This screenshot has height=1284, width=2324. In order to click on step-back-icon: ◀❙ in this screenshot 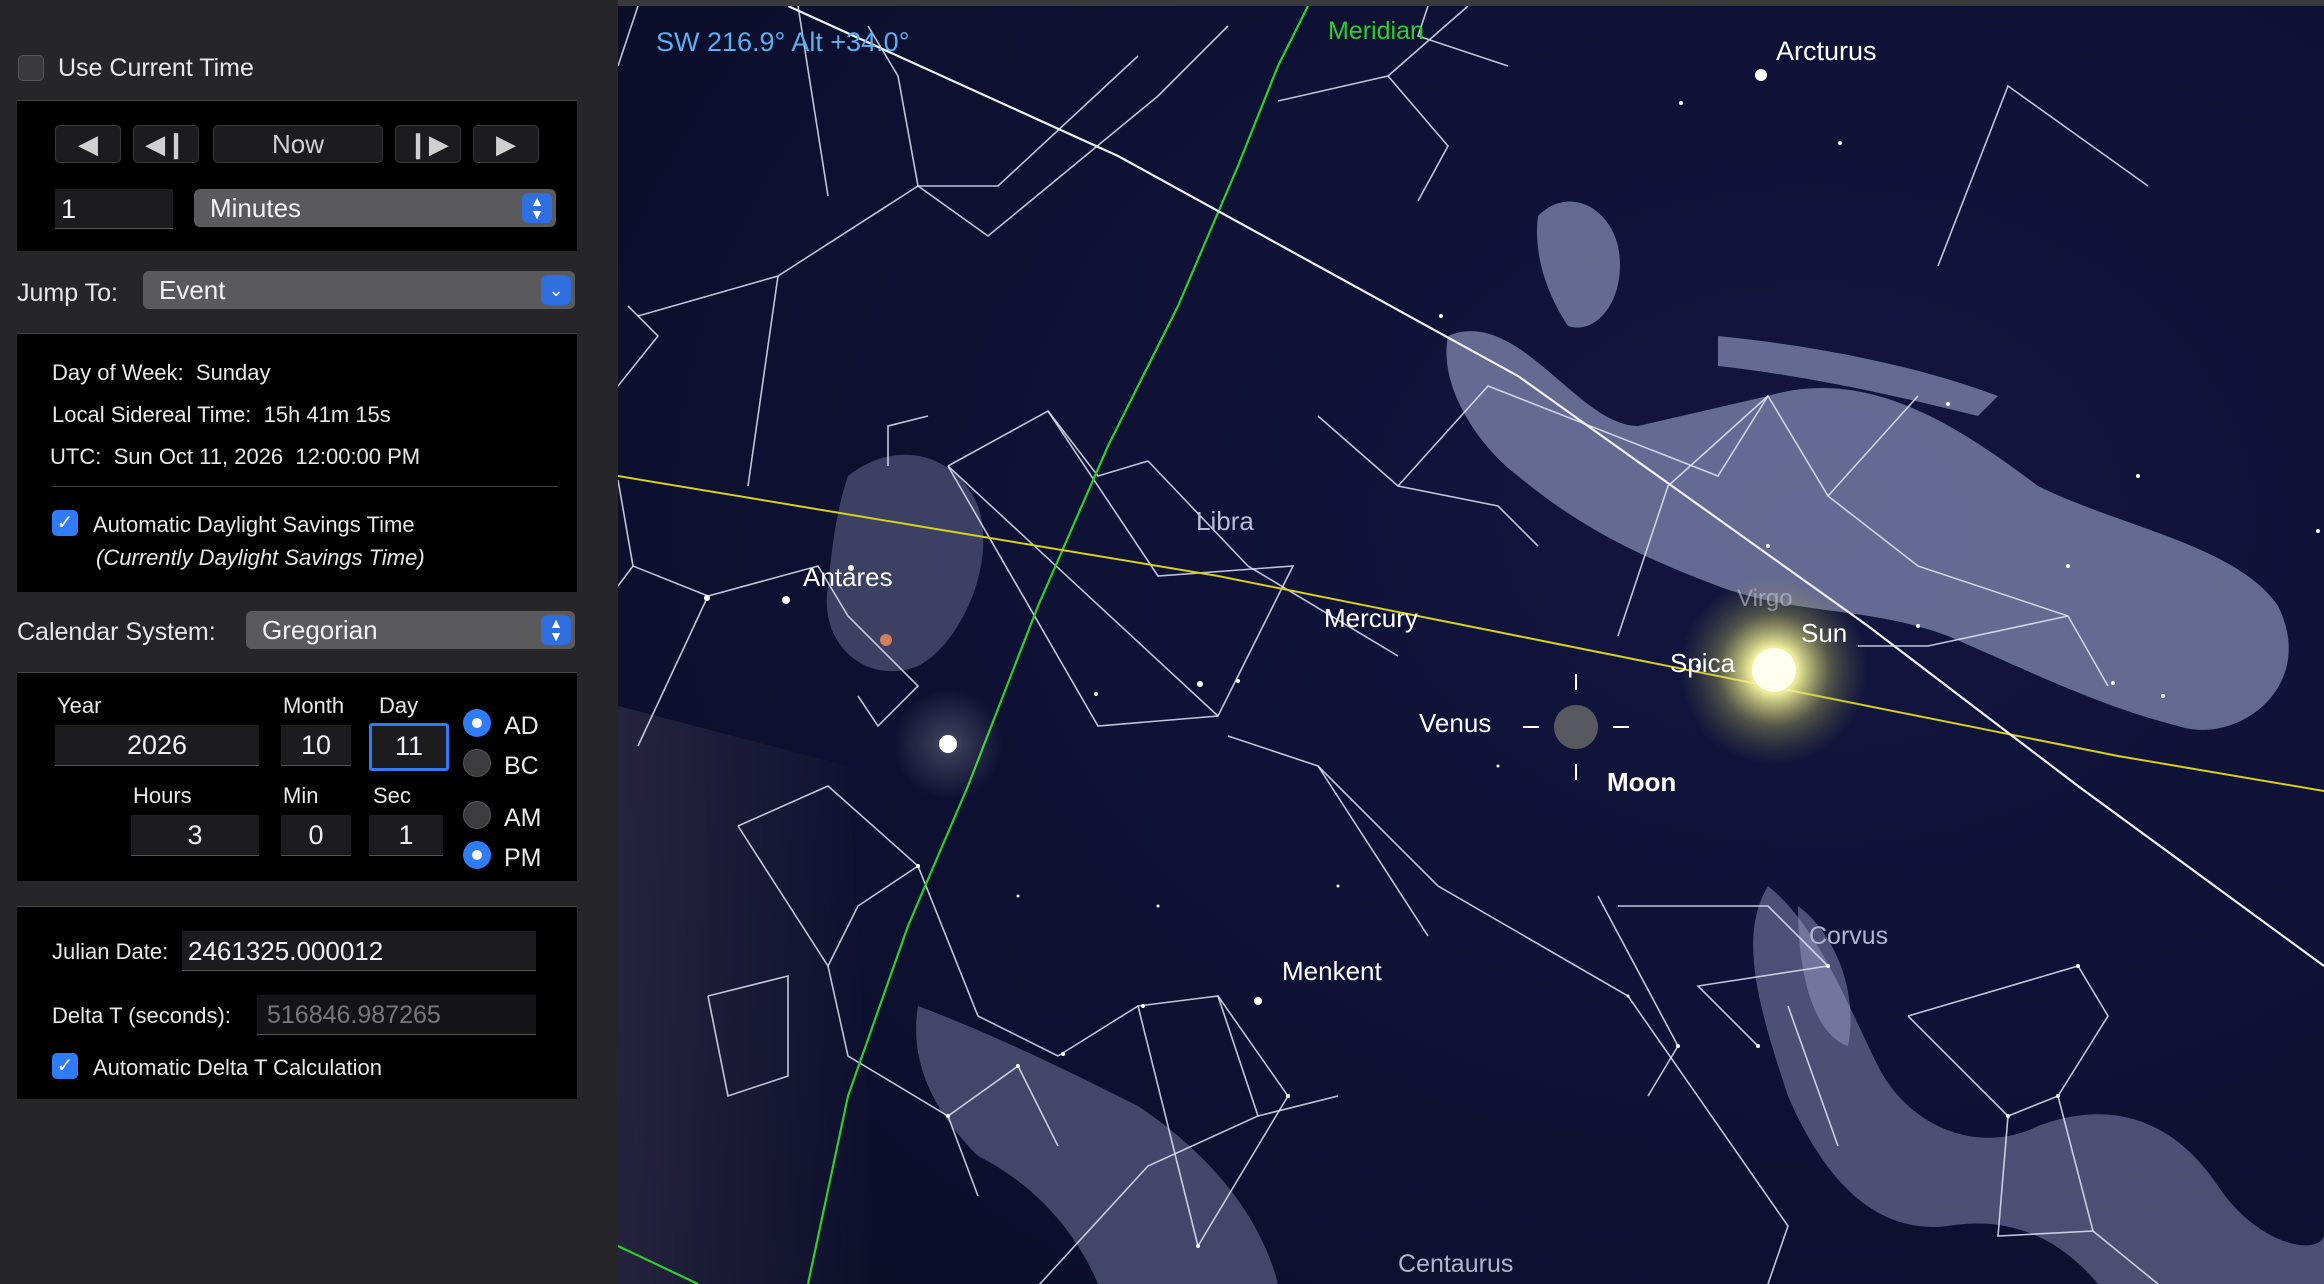, I will do `click(166, 143)`.